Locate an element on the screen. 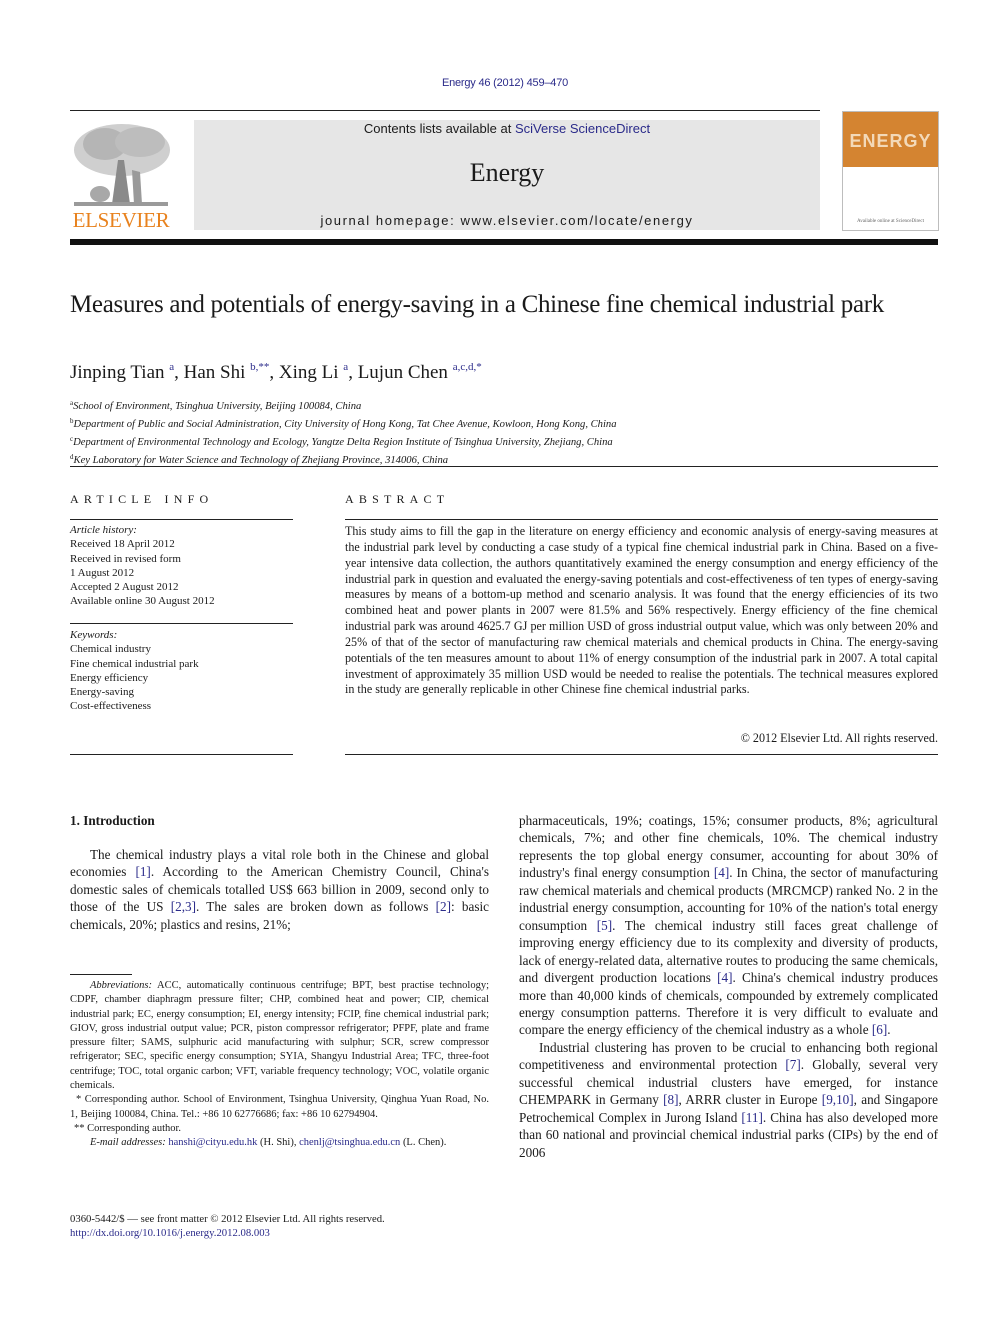 The width and height of the screenshot is (992, 1323). header-thick-rule is located at coordinates (504, 242).